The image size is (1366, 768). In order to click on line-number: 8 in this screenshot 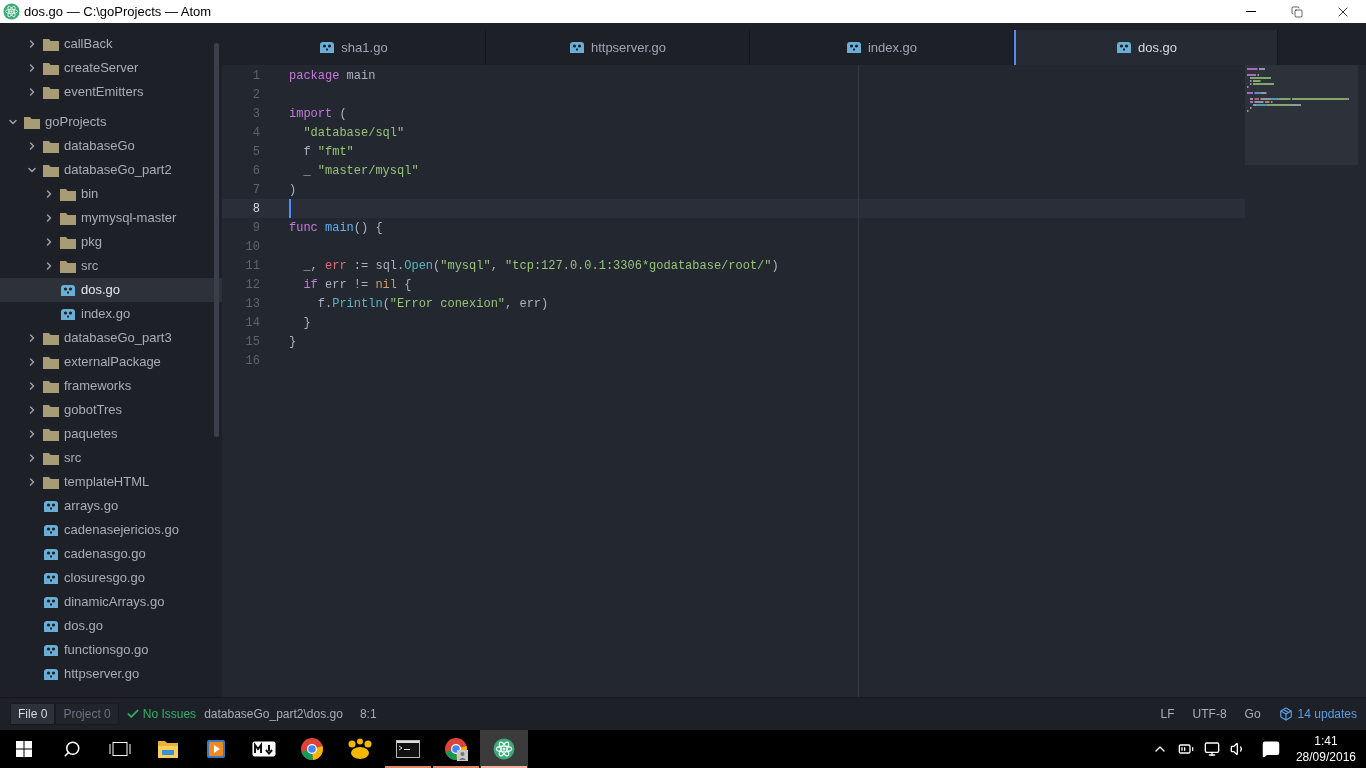, I will do `click(255, 209)`.